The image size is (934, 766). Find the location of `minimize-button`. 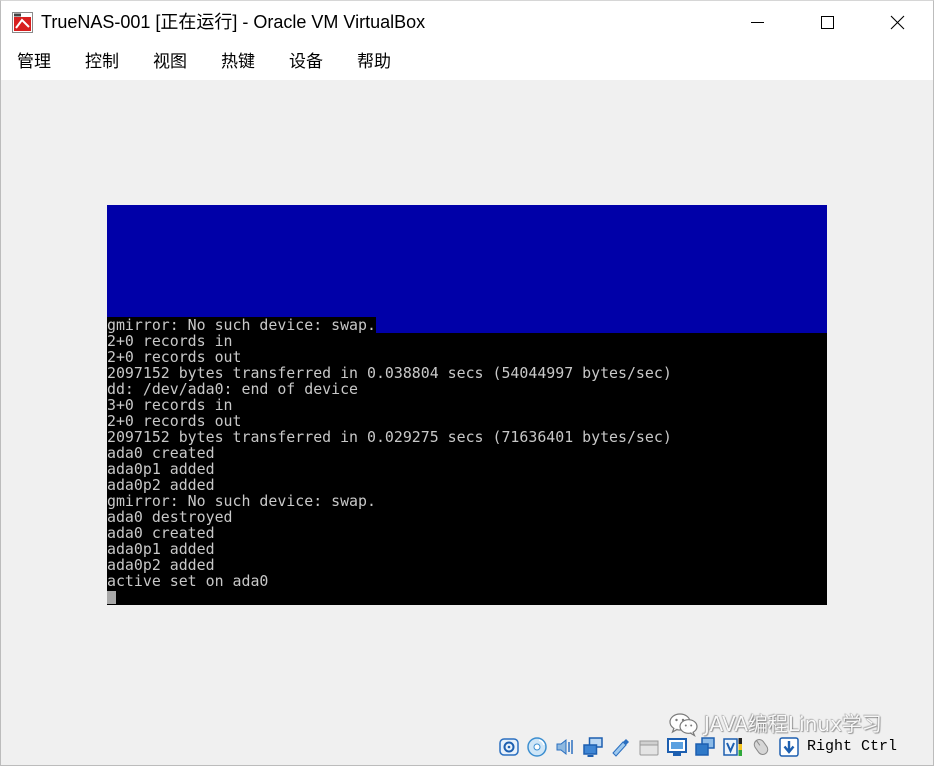

minimize-button is located at coordinates (757, 22).